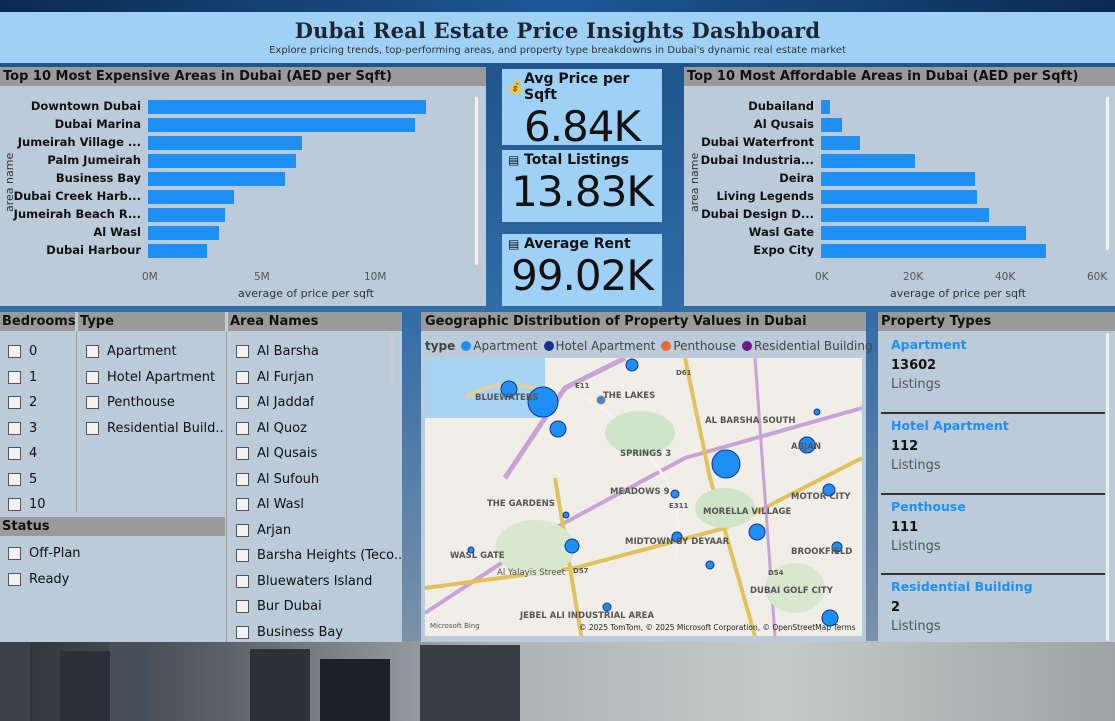 This screenshot has height=721, width=1115. What do you see at coordinates (599, 346) in the screenshot?
I see `legend-item-hotel-apartment: Hotel Apartment` at bounding box center [599, 346].